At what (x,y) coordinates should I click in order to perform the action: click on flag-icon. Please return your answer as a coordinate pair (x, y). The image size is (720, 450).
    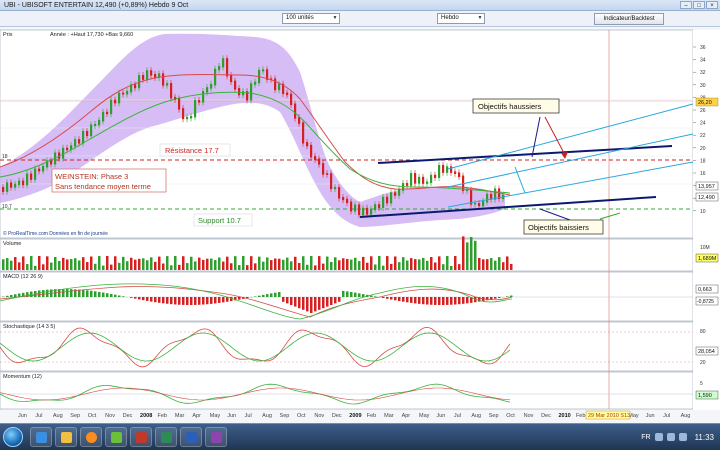
    Looking at the image, I should click on (682, 437).